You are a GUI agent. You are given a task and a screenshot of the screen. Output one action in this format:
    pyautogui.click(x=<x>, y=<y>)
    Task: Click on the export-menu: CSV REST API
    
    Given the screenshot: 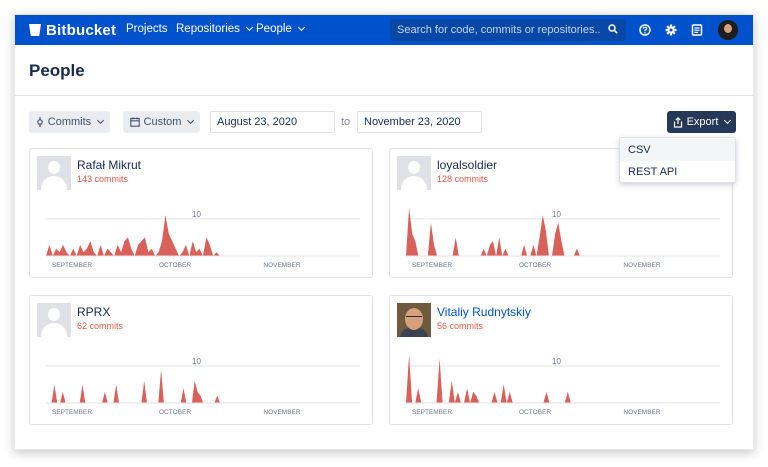 What is the action you would take?
    pyautogui.click(x=677, y=160)
    